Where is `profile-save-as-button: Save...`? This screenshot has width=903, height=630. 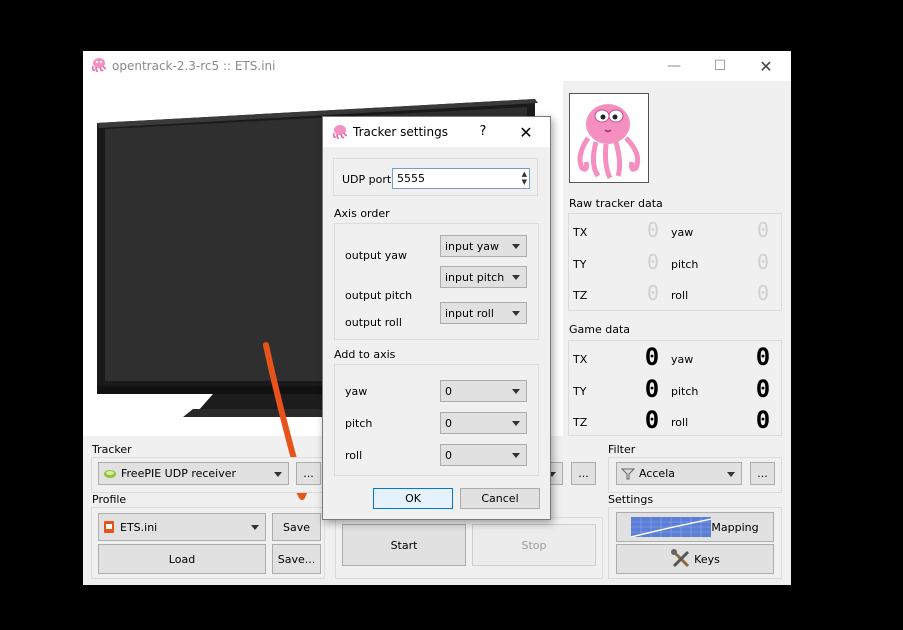 profile-save-as-button: Save... is located at coordinates (296, 559).